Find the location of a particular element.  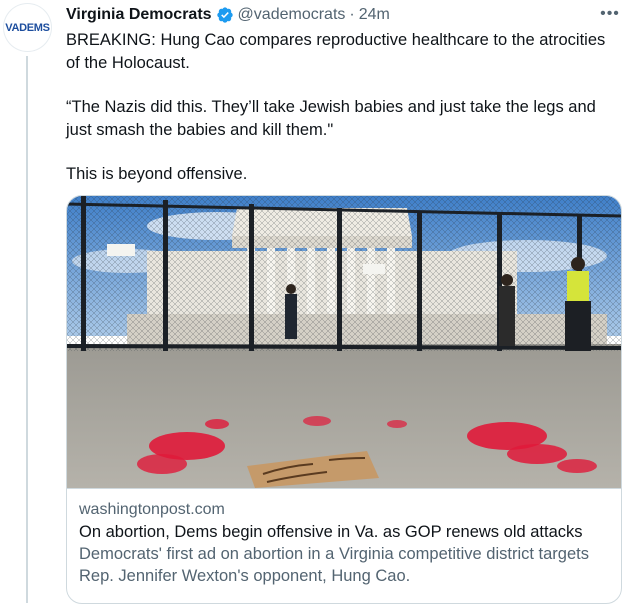

avatar-logo: VADEMS is located at coordinates (27, 27).